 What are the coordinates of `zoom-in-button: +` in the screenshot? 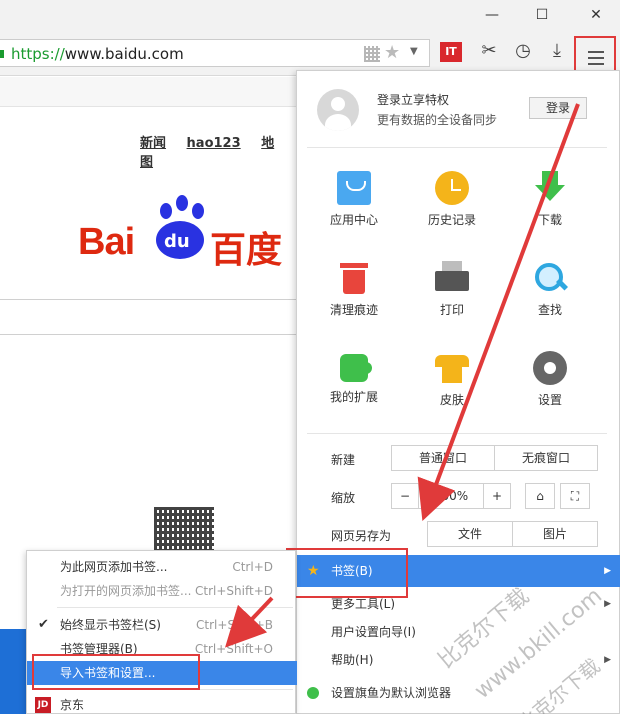 It's located at (497, 496).